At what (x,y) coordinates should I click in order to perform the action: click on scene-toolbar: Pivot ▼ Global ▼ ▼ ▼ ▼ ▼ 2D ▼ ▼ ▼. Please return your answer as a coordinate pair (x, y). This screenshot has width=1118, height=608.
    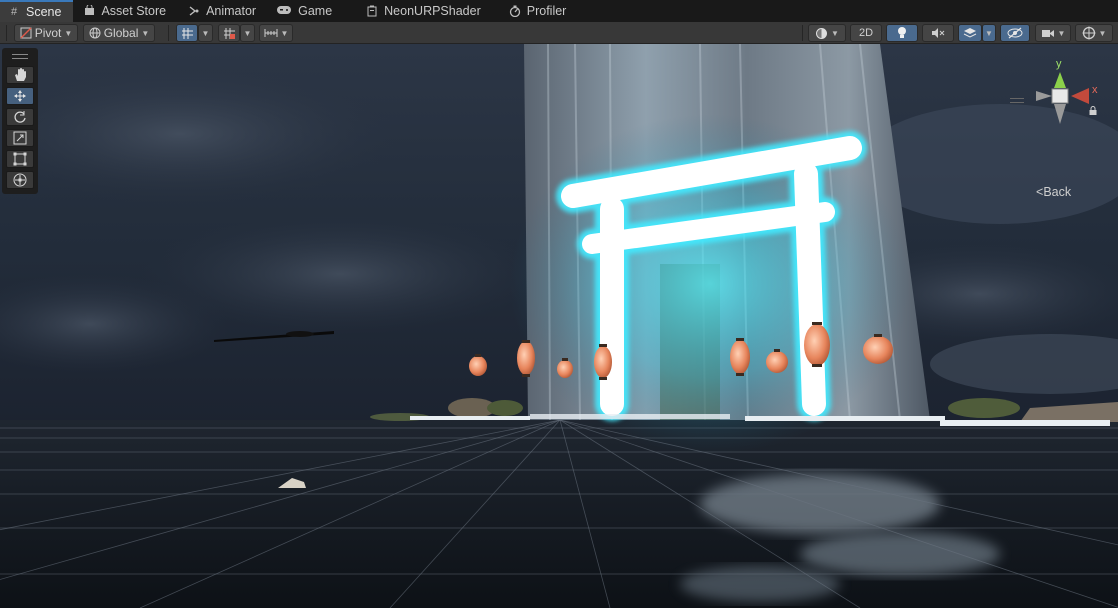
    Looking at the image, I should click on (559, 33).